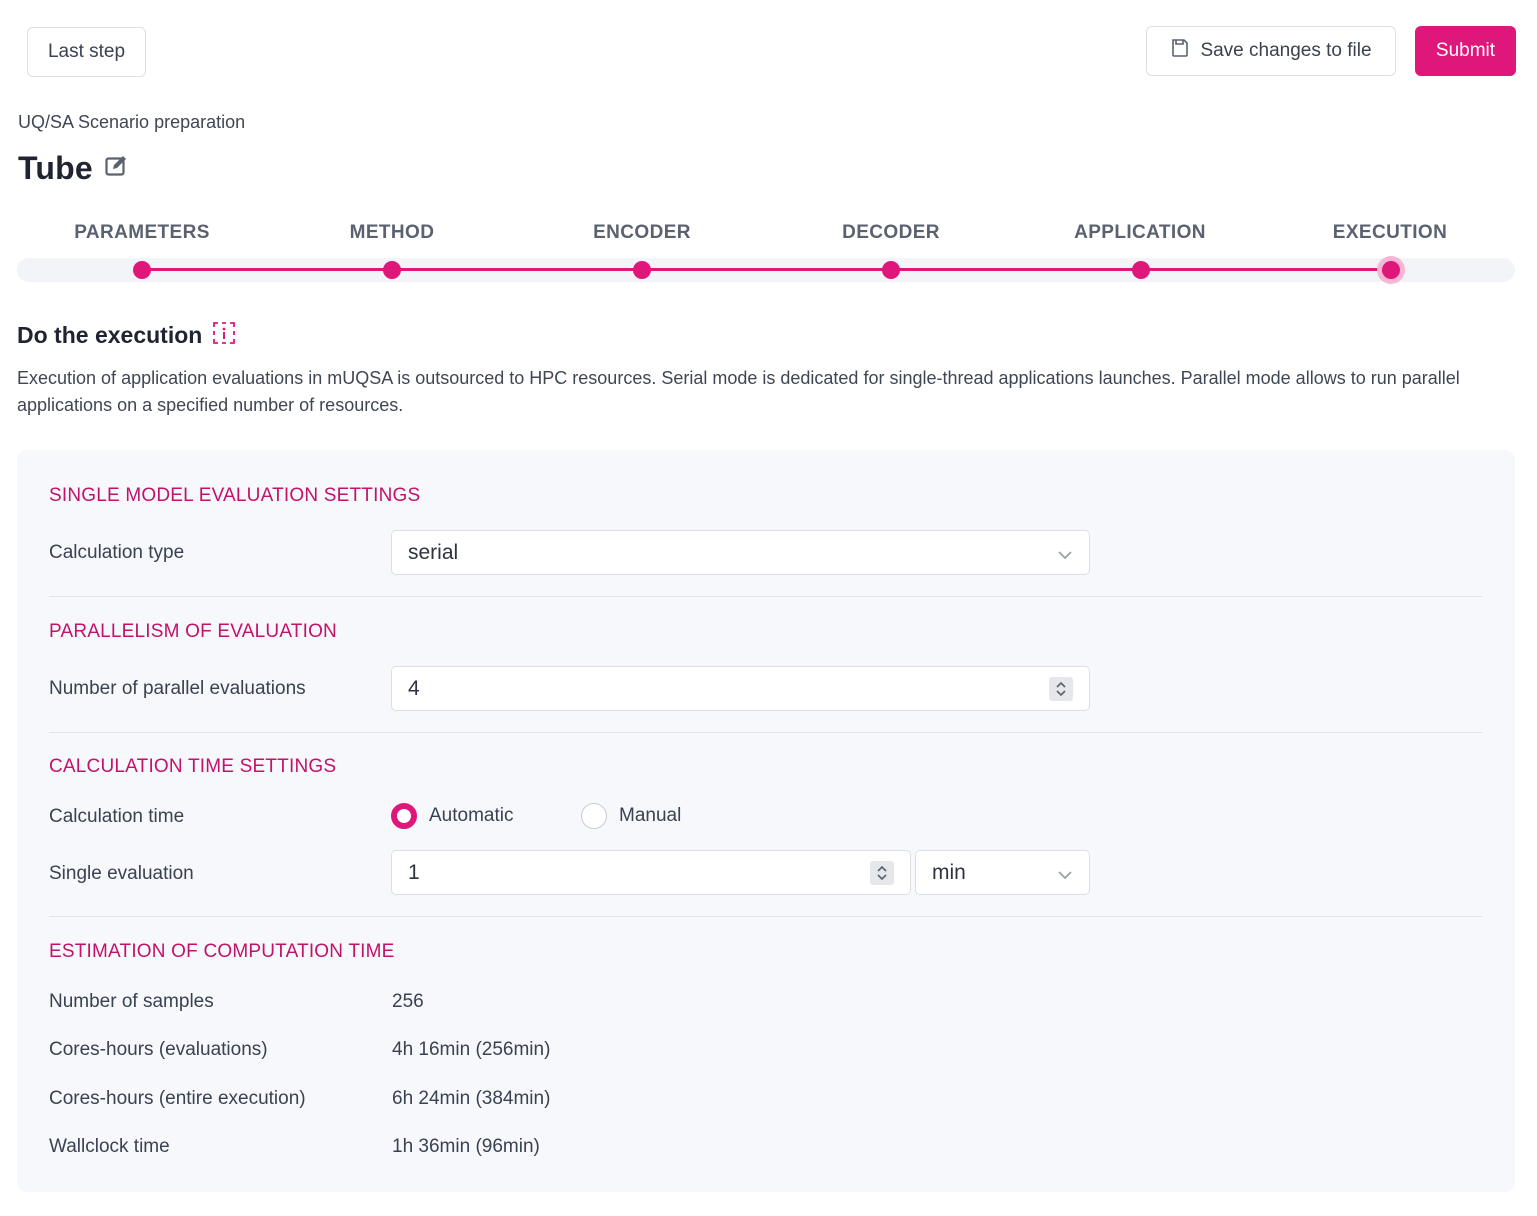 The height and width of the screenshot is (1216, 1537). I want to click on parallel-evaluations-value: 4, so click(414, 688).